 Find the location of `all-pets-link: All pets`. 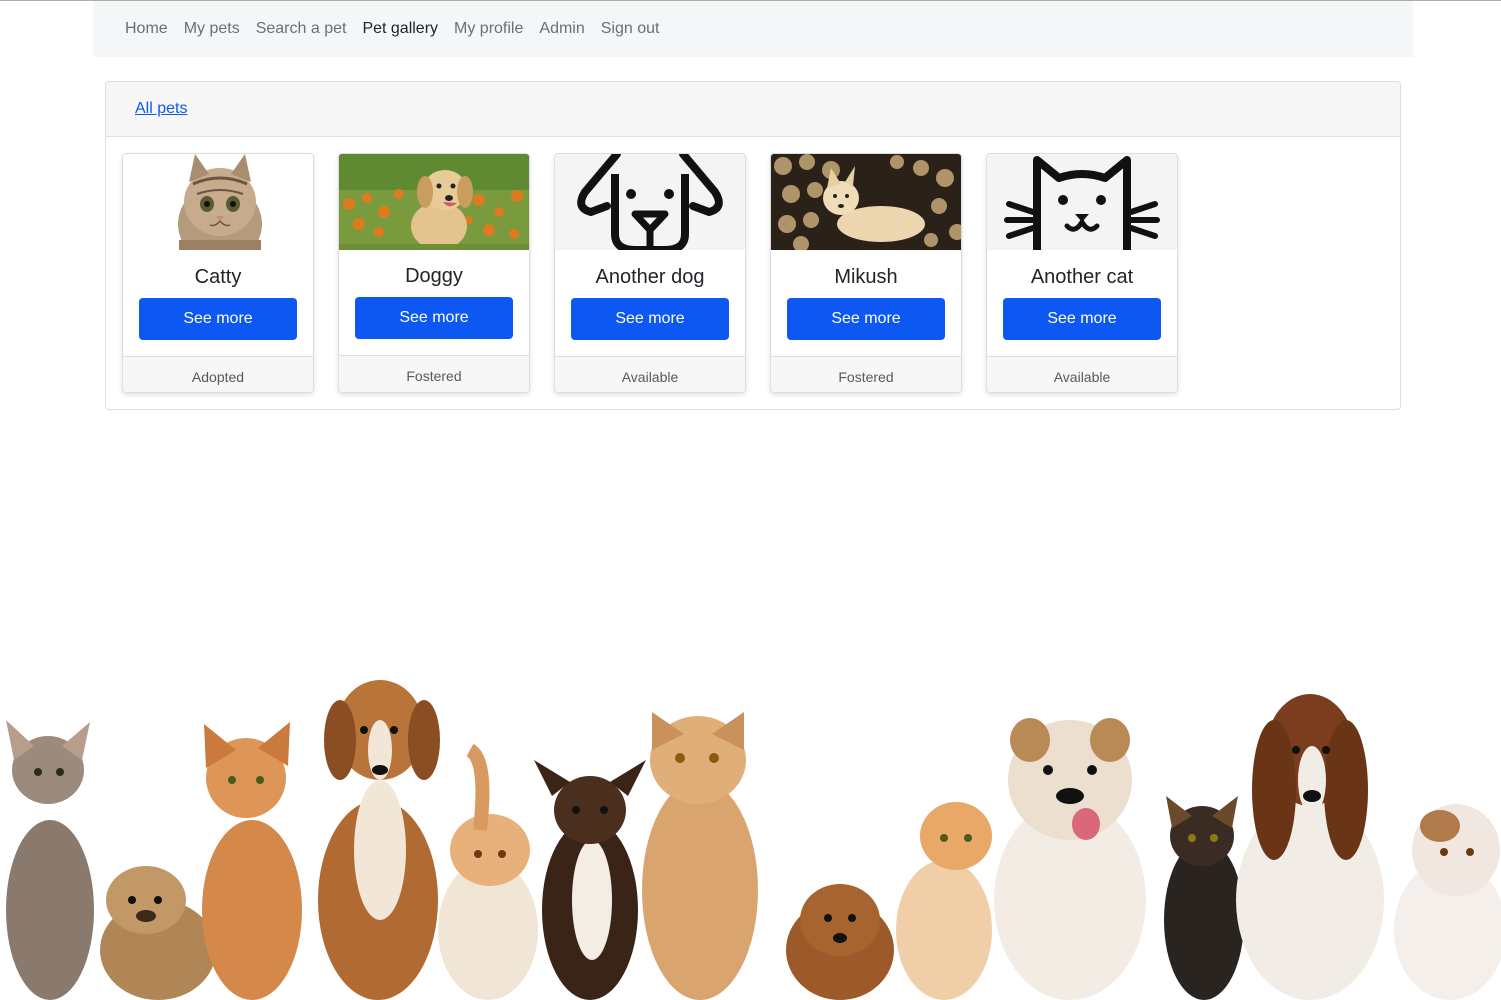

all-pets-link: All pets is located at coordinates (161, 109).